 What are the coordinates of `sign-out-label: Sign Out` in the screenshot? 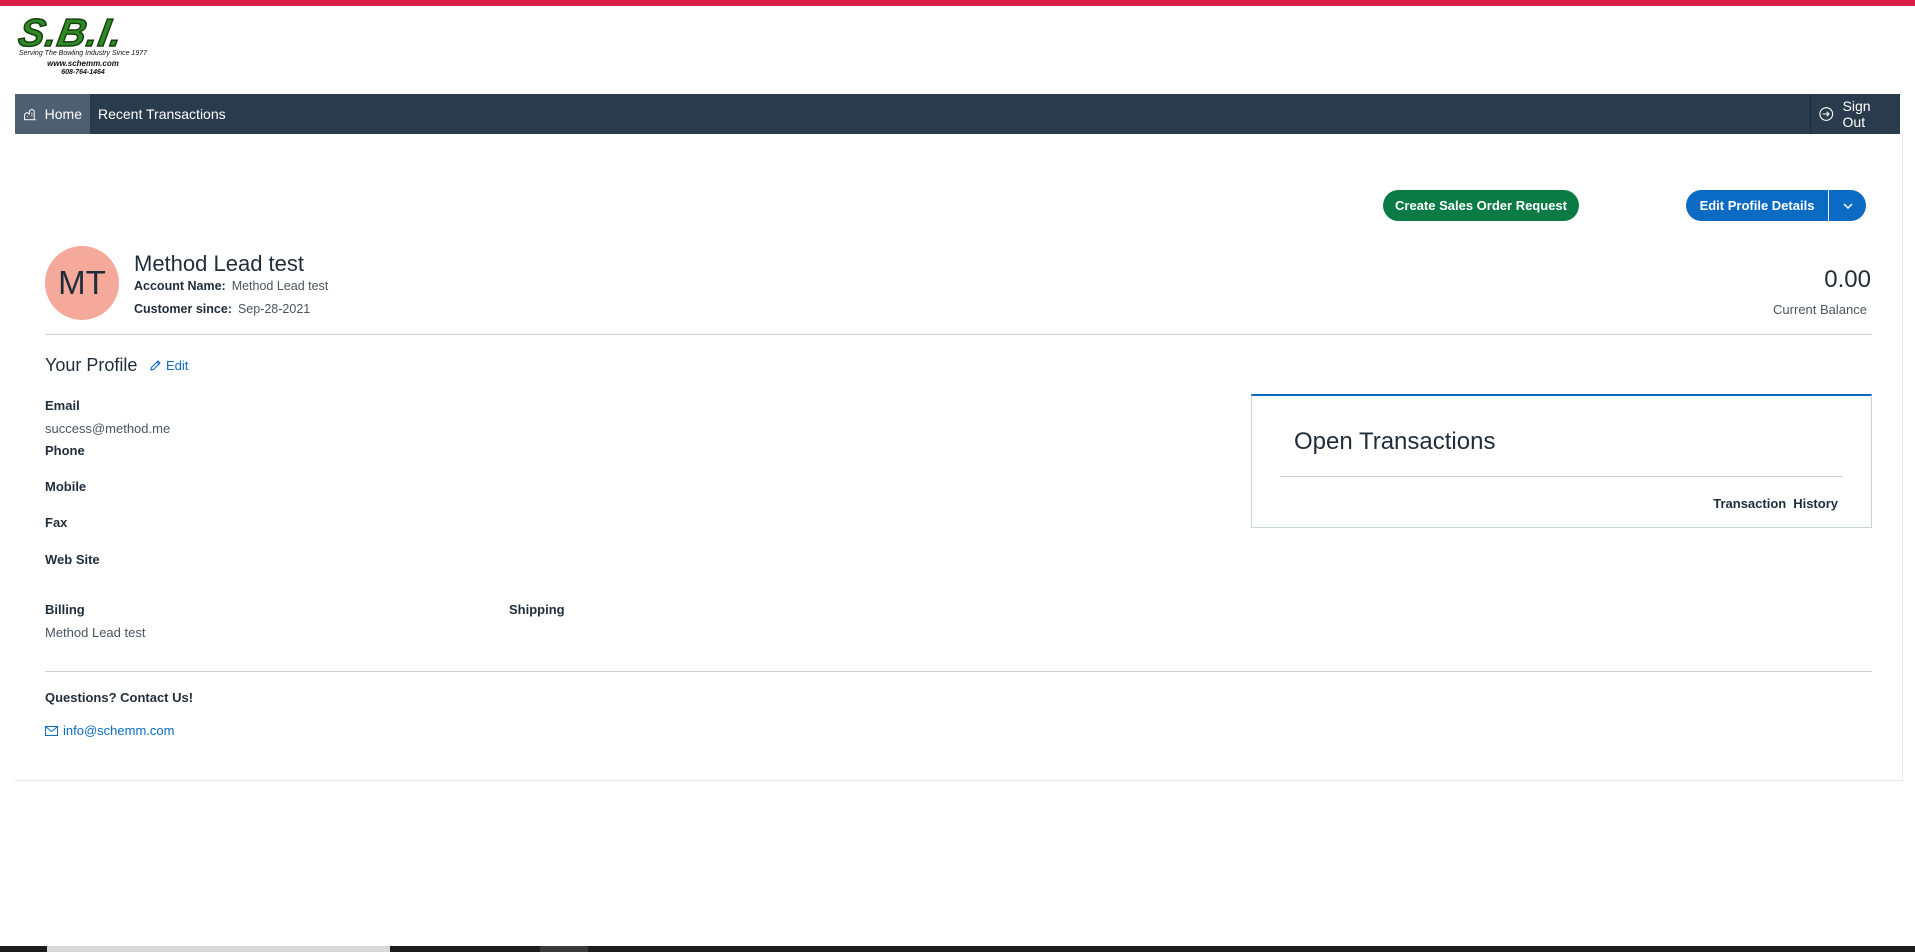 It's located at (1856, 114).